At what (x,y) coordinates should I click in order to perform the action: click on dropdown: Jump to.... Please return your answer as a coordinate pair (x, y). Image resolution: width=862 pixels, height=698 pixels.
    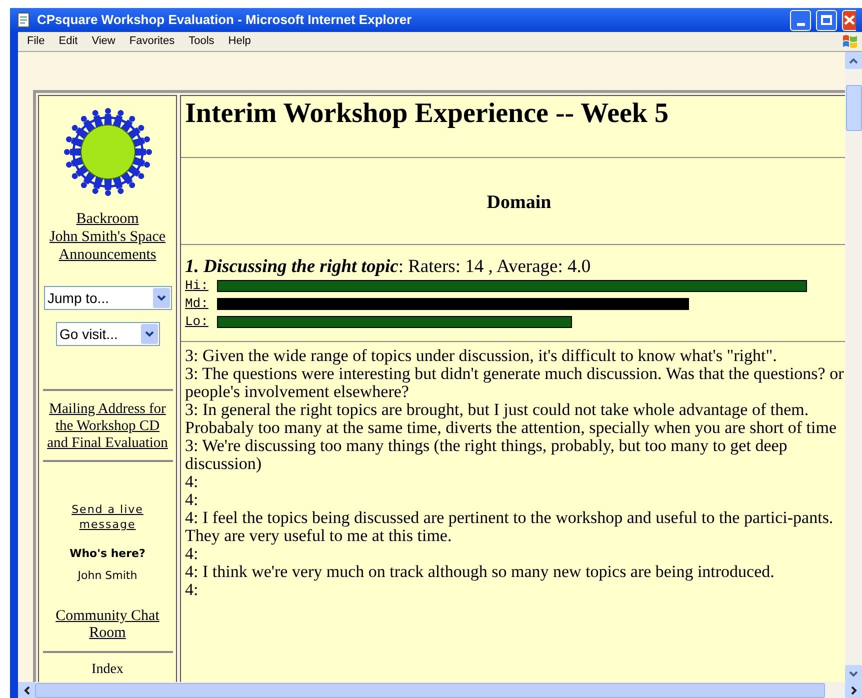
    Looking at the image, I should click on (108, 298).